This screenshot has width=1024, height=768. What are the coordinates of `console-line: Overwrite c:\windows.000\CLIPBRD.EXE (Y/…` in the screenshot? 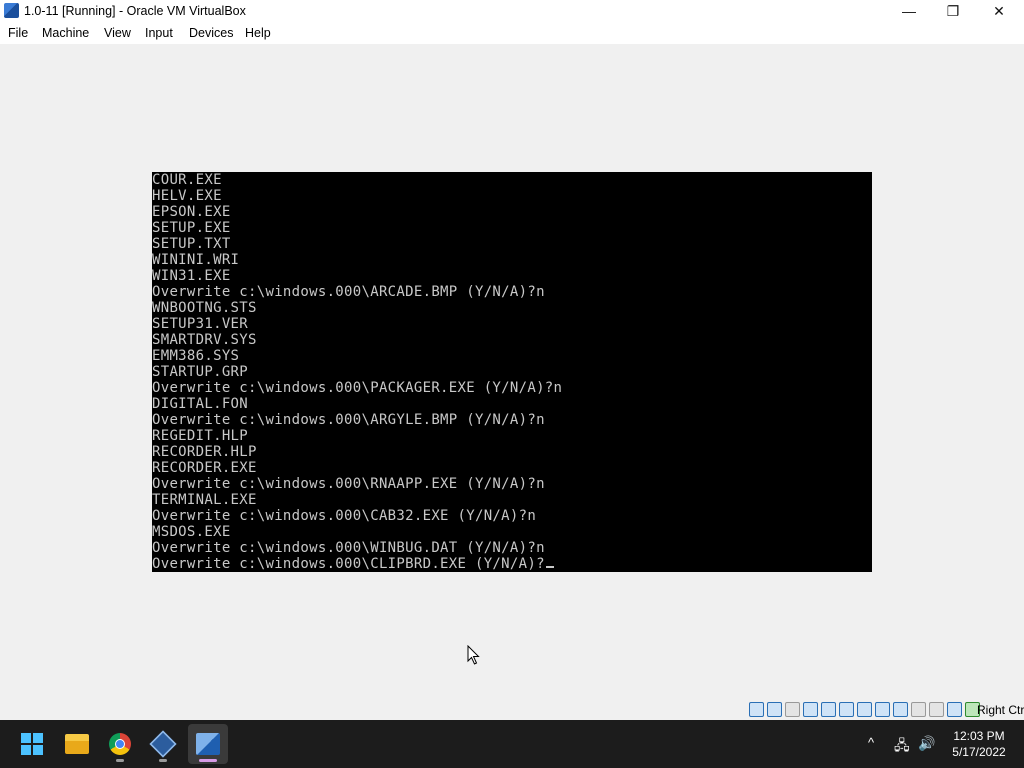 It's located at (357, 564).